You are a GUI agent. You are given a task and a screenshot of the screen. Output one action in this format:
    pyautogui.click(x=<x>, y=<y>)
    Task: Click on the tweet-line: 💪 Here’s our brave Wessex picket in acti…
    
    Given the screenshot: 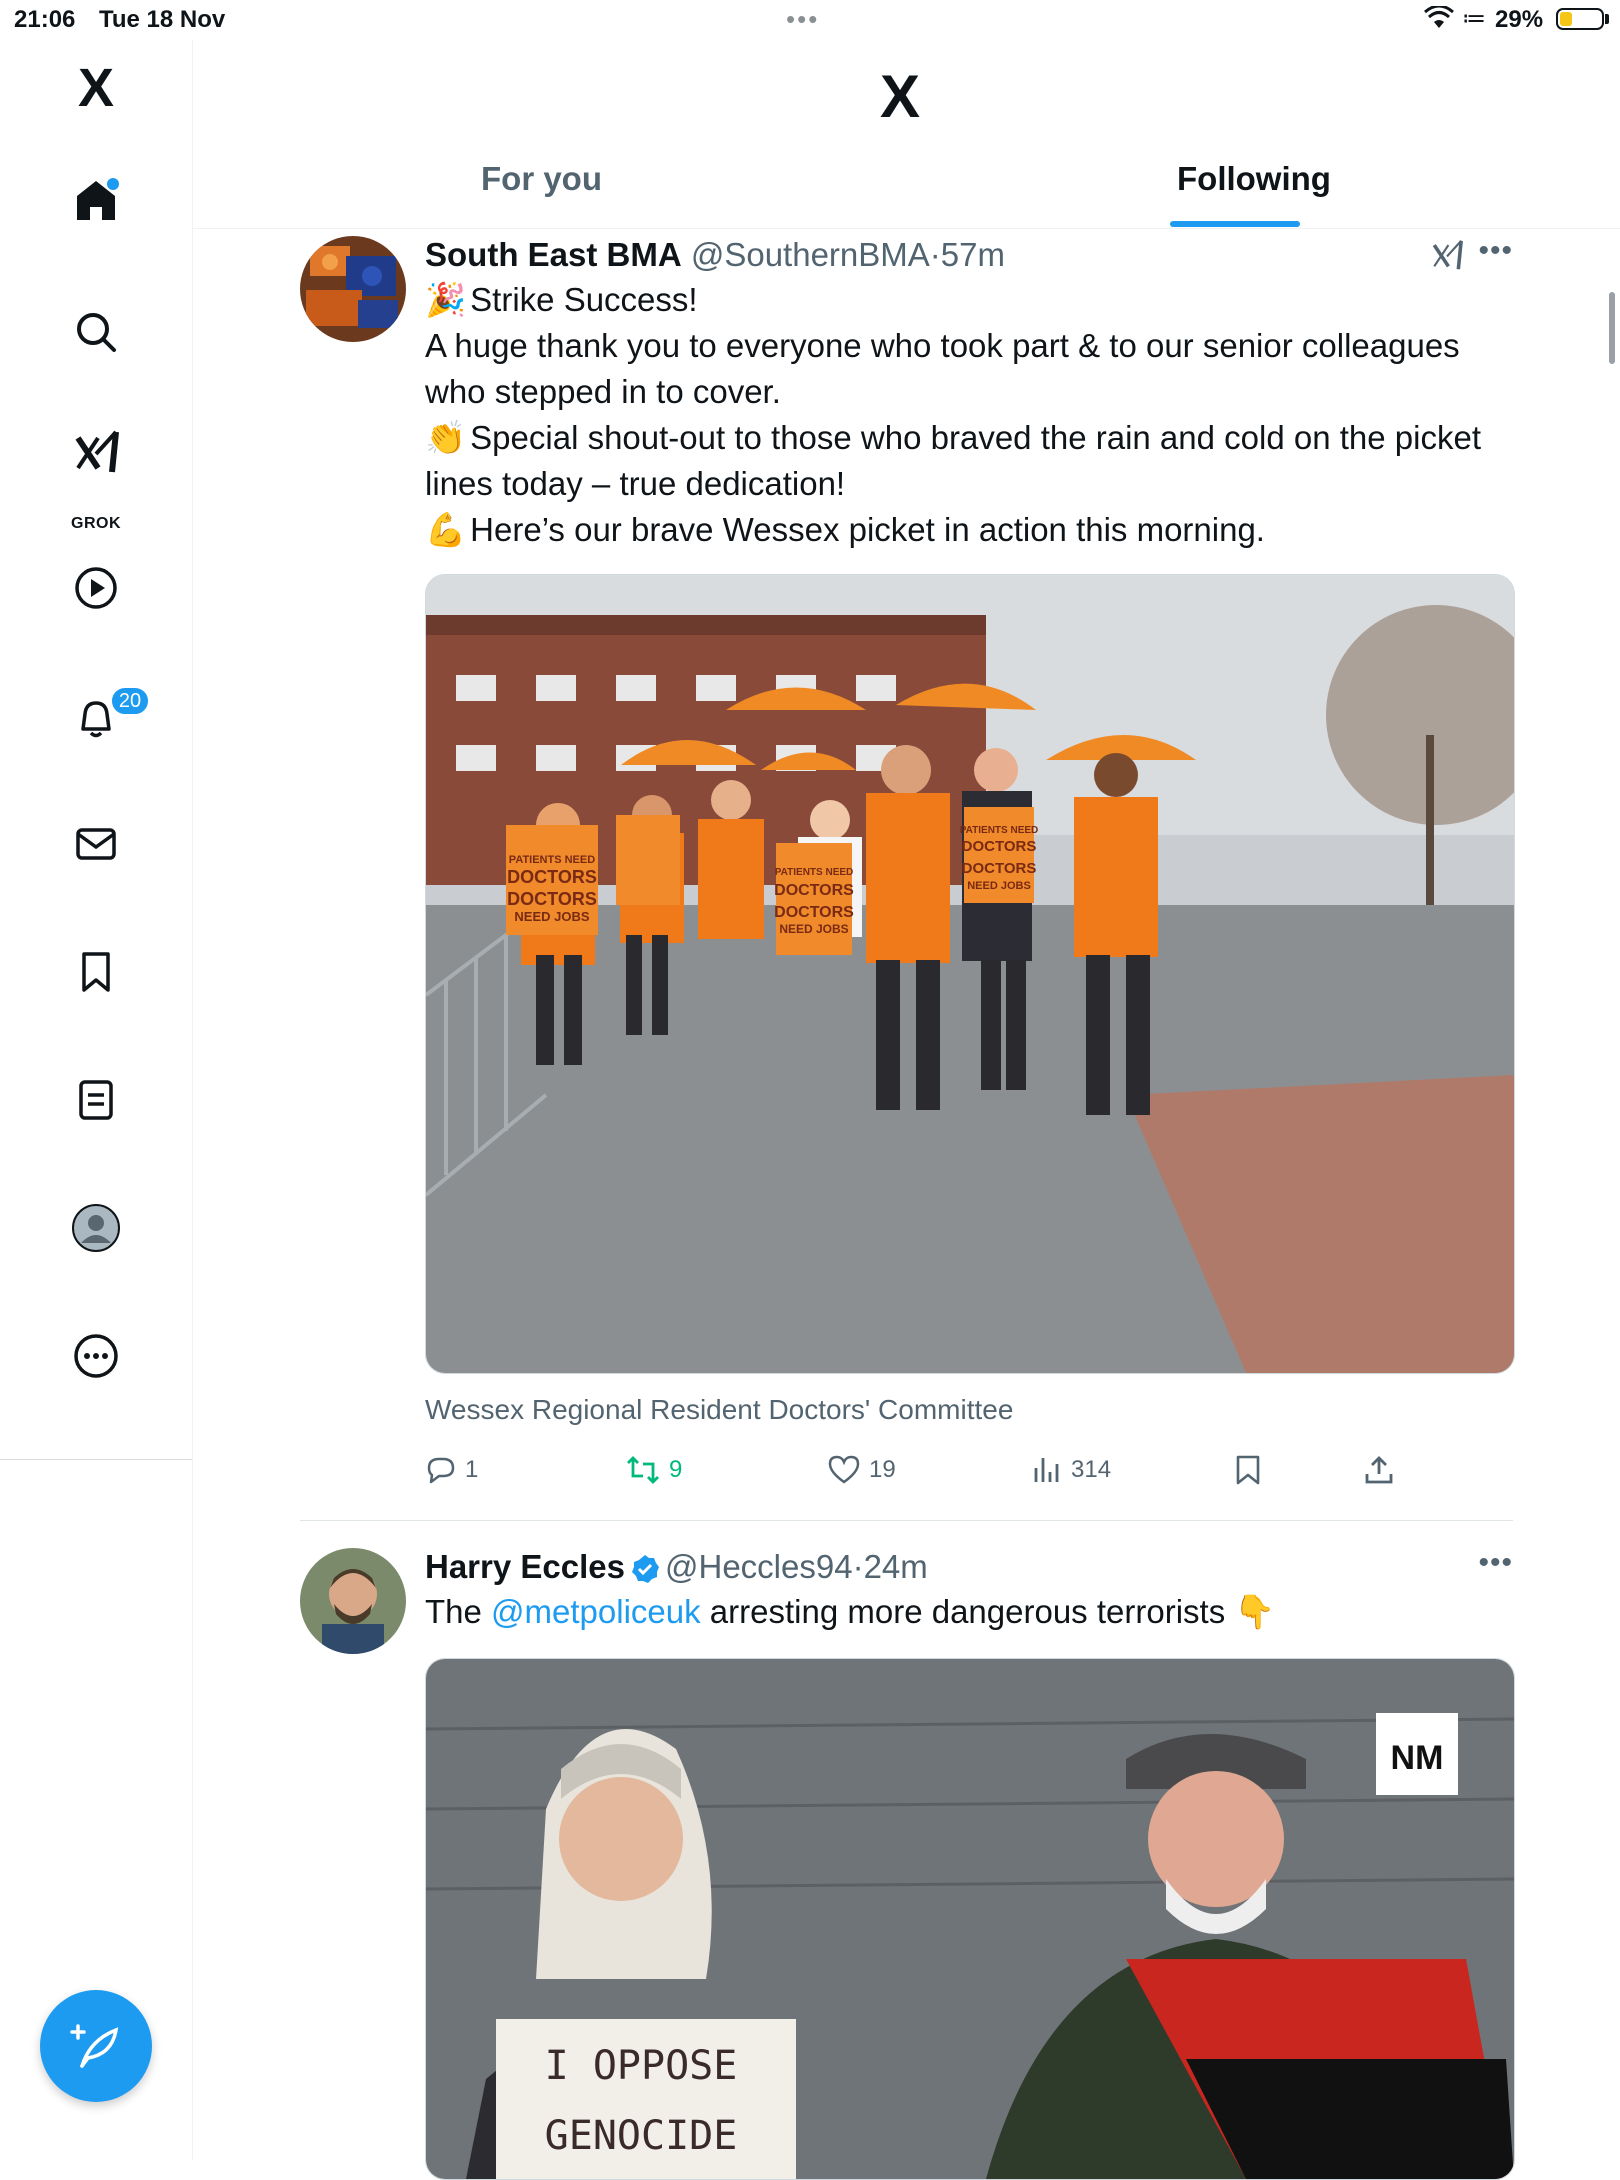 What is the action you would take?
    pyautogui.click(x=975, y=530)
    